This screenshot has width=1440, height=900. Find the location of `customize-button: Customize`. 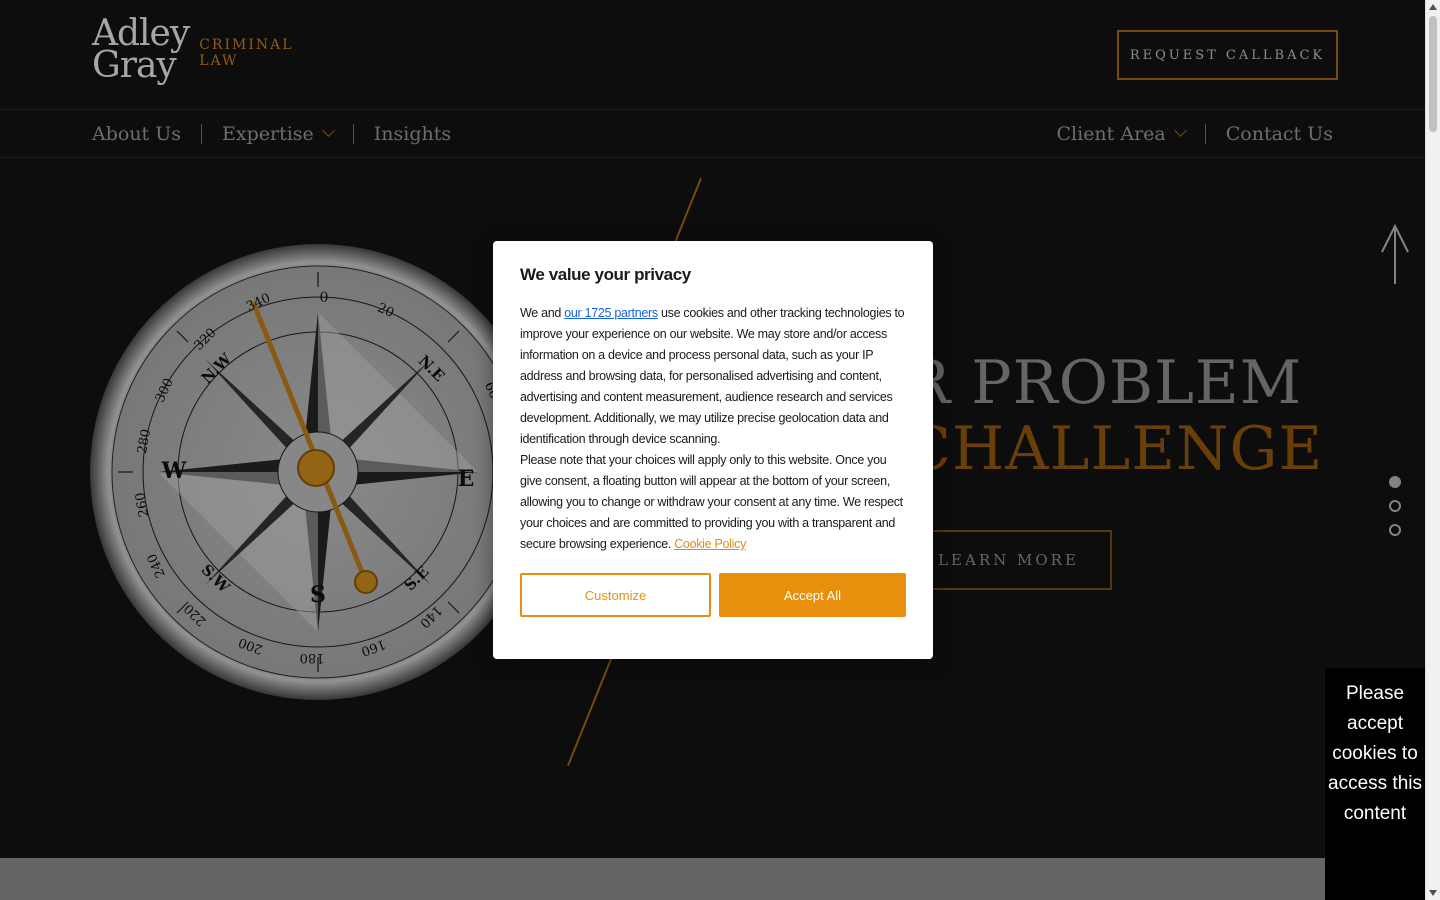

customize-button: Customize is located at coordinates (615, 595).